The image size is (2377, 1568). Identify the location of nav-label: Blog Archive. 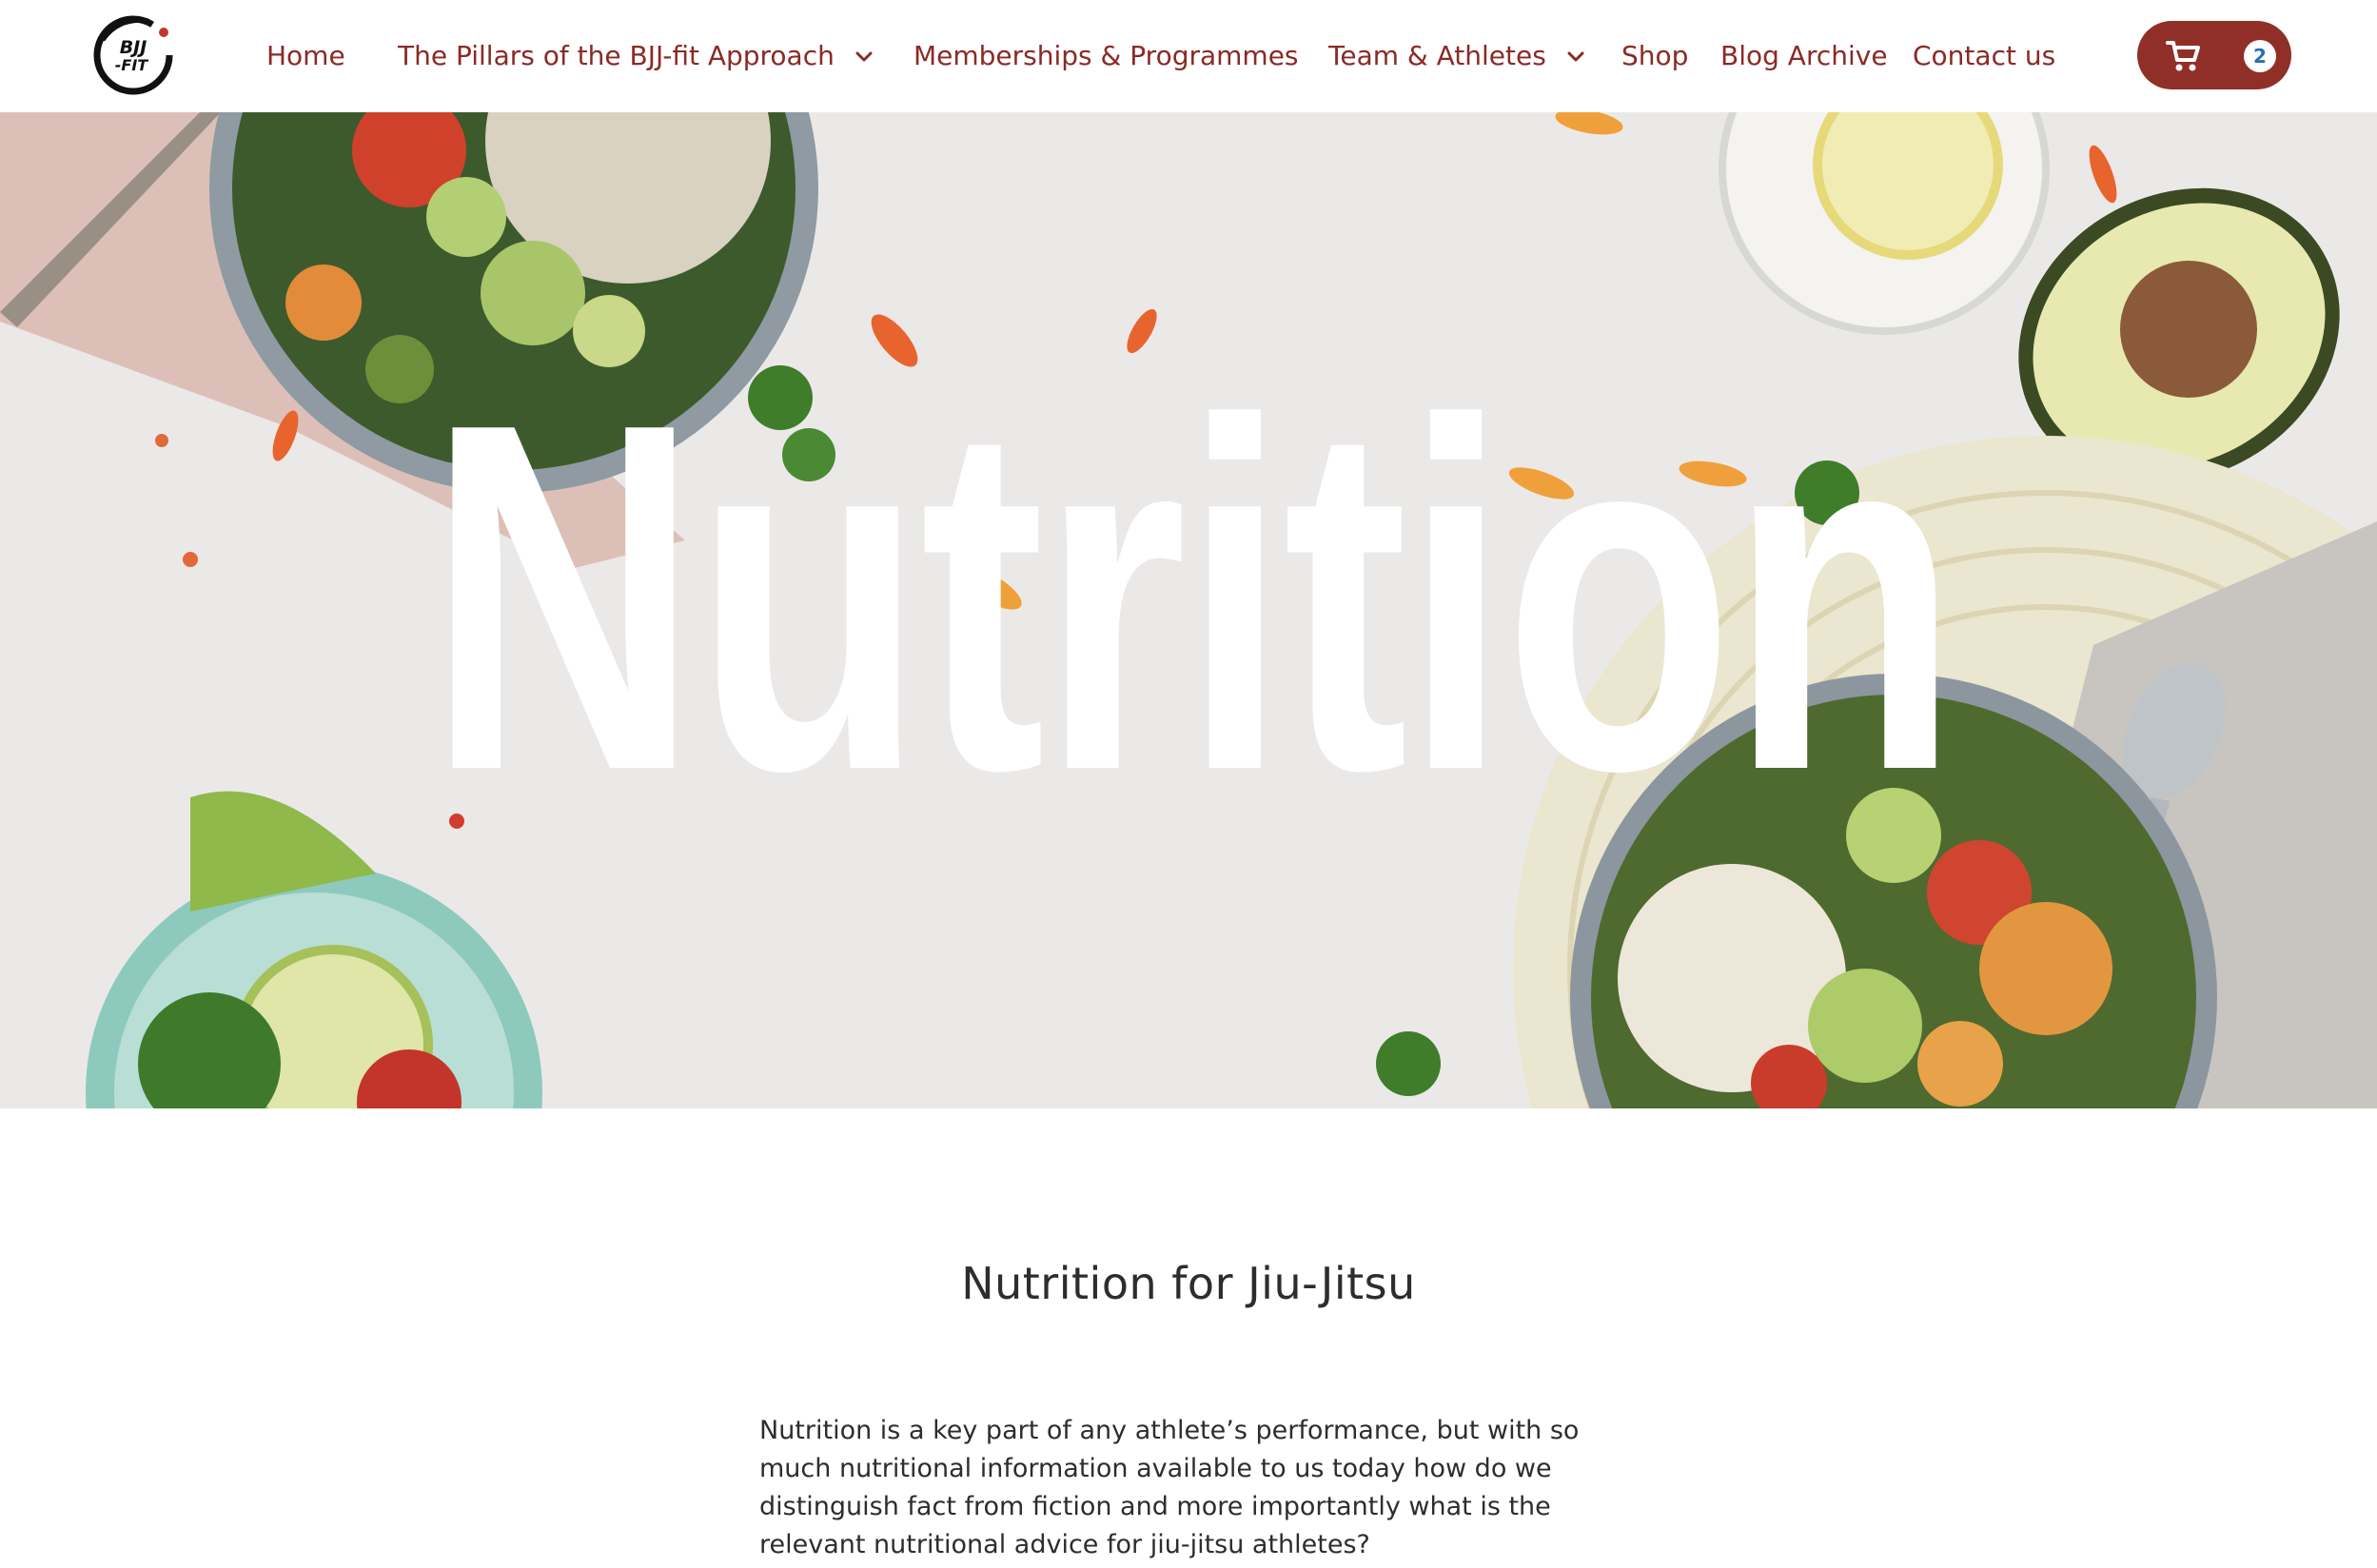
(1804, 55).